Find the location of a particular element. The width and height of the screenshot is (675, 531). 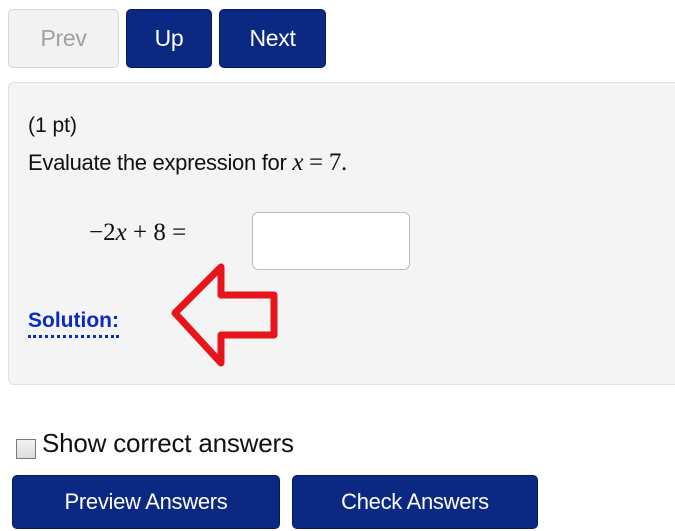

problem-points: (1 pt) is located at coordinates (53, 125).